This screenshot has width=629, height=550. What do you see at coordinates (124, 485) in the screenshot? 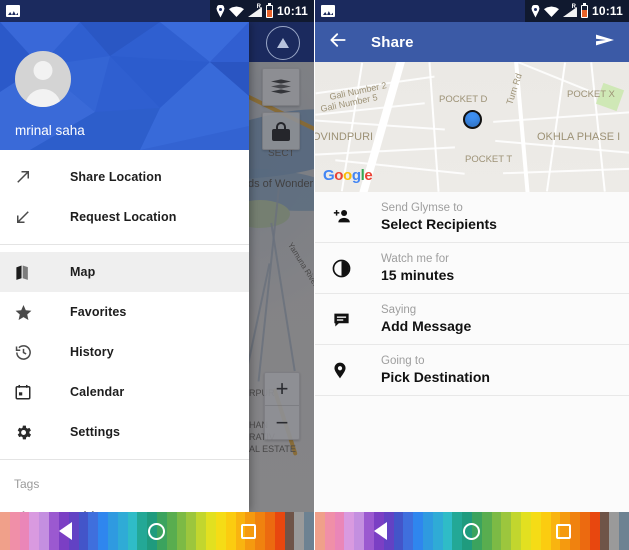
I see `drawer-group-tags: Tags Add a tag` at bounding box center [124, 485].